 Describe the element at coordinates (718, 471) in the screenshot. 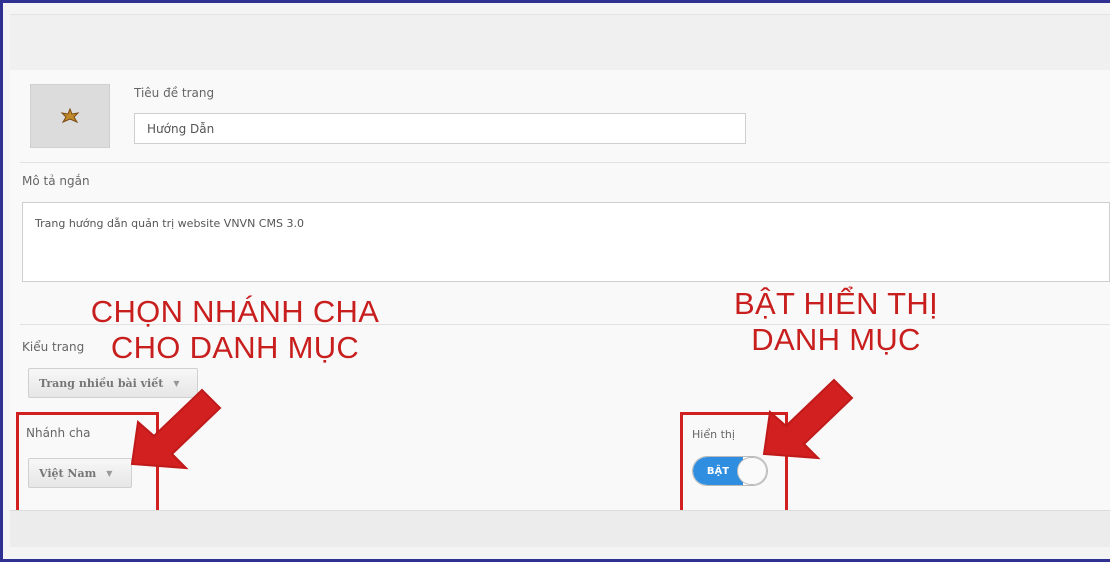

I see `display-toggle-on-label: BẬT` at that location.